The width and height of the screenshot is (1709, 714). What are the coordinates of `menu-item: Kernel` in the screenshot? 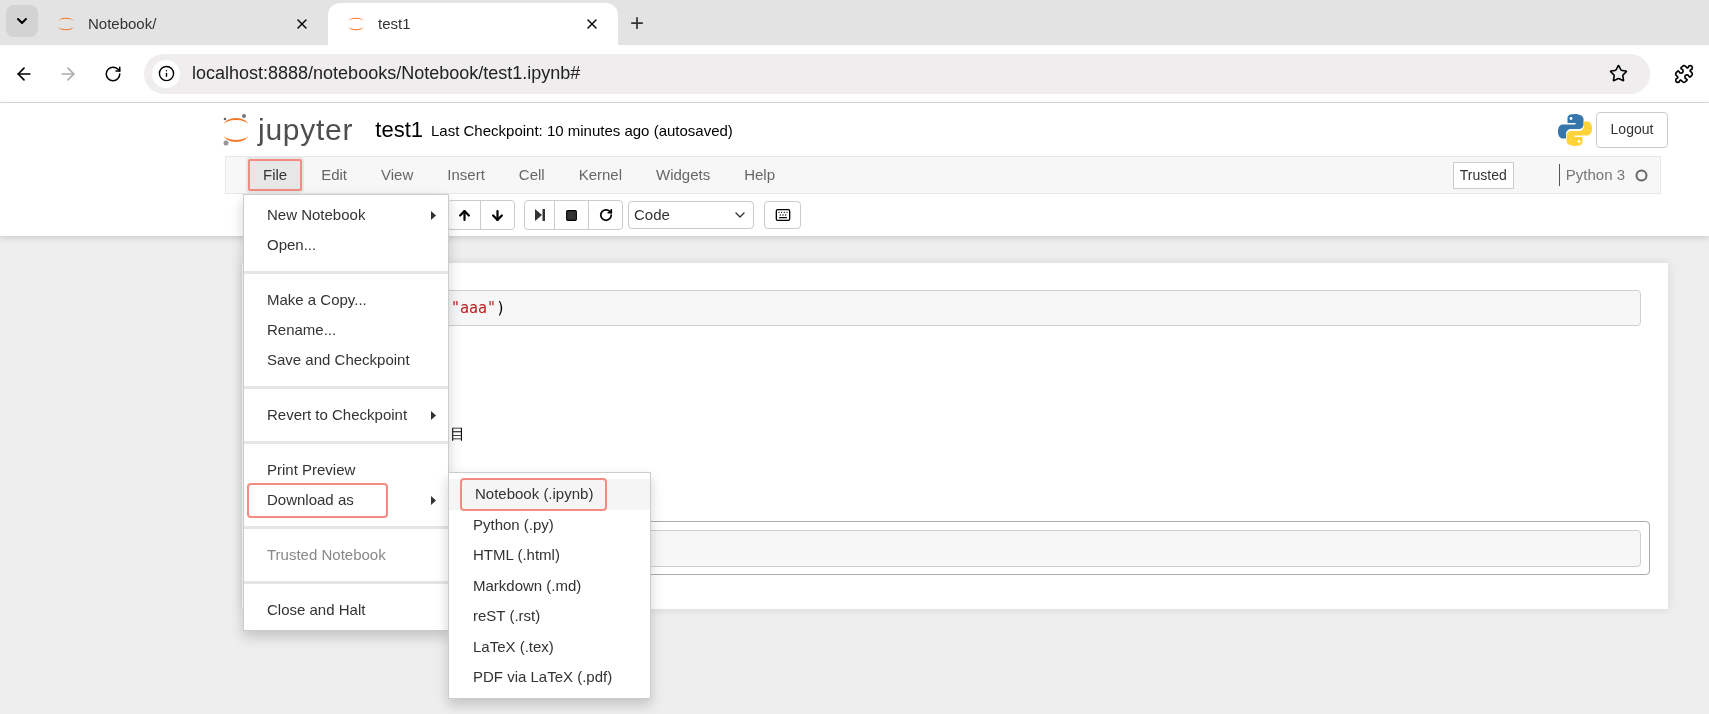 It's located at (600, 175).